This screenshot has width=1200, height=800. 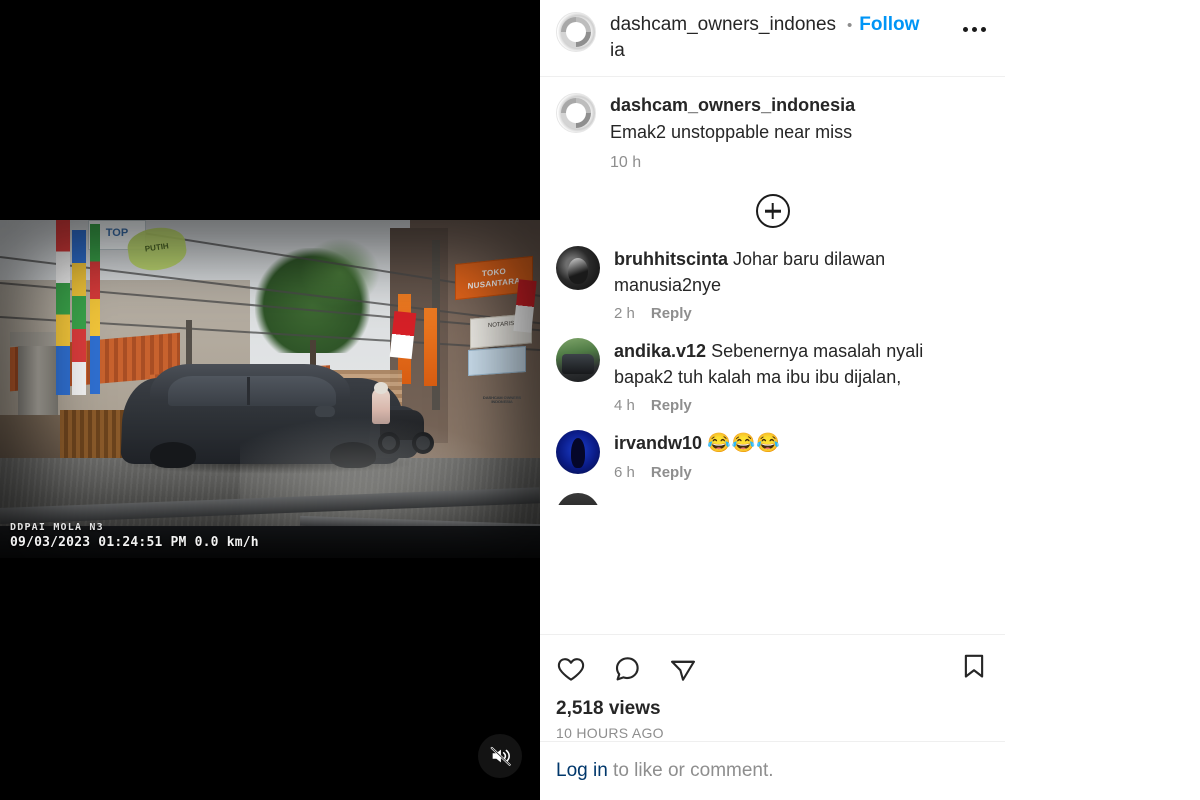 What do you see at coordinates (57, 527) in the screenshot?
I see `dashcam-brand-label: DDPAI MOLA N3` at bounding box center [57, 527].